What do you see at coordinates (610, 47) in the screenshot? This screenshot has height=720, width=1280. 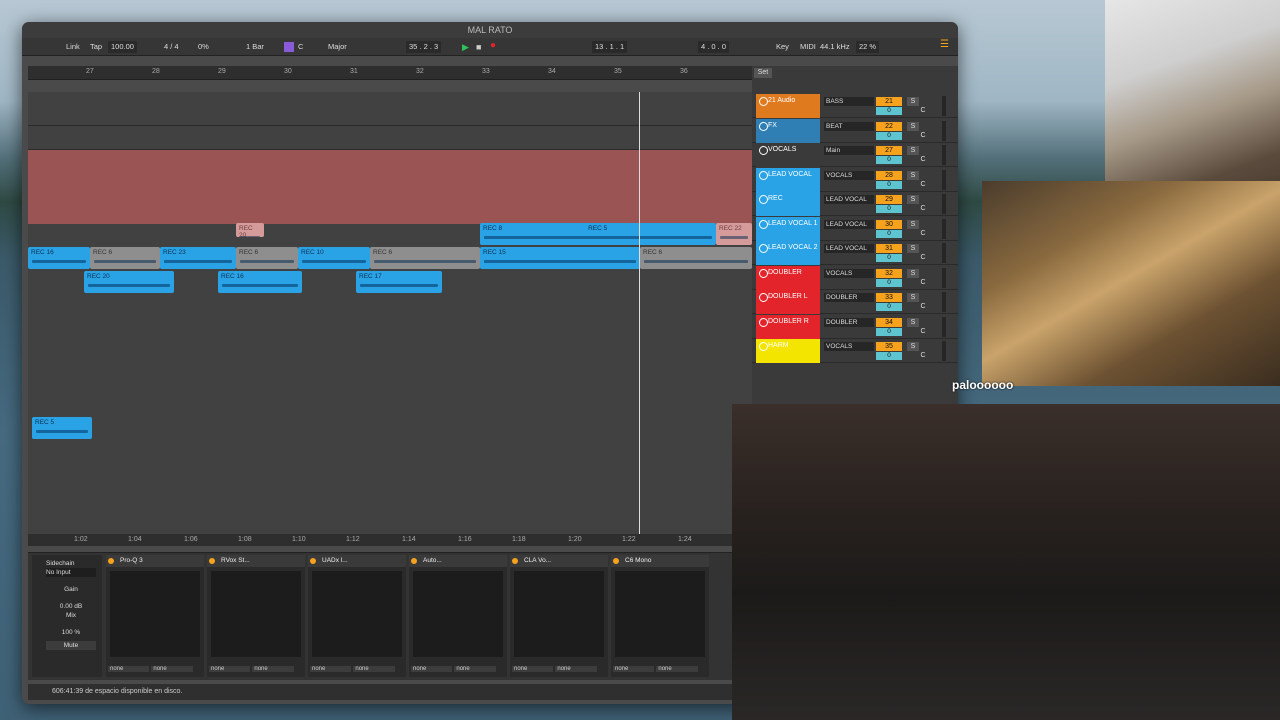 I see `loop-start-field: 13 . 1 . 1` at bounding box center [610, 47].